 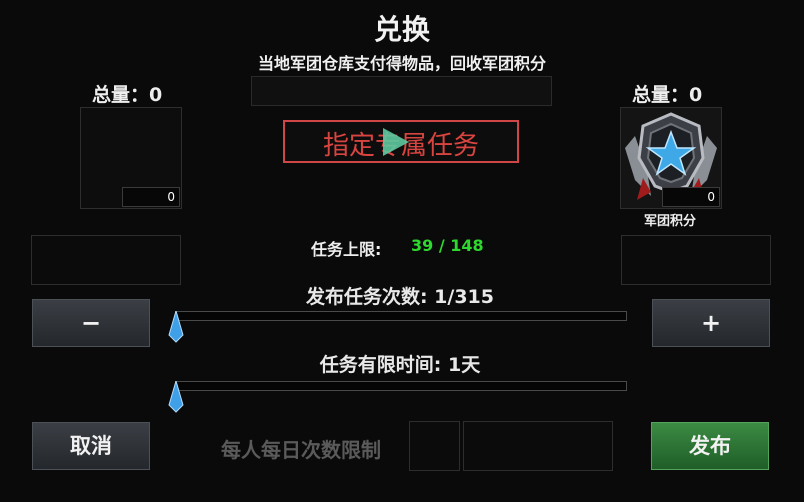 I want to click on daily-limit-label: 每人每日次数限制, so click(x=301, y=450).